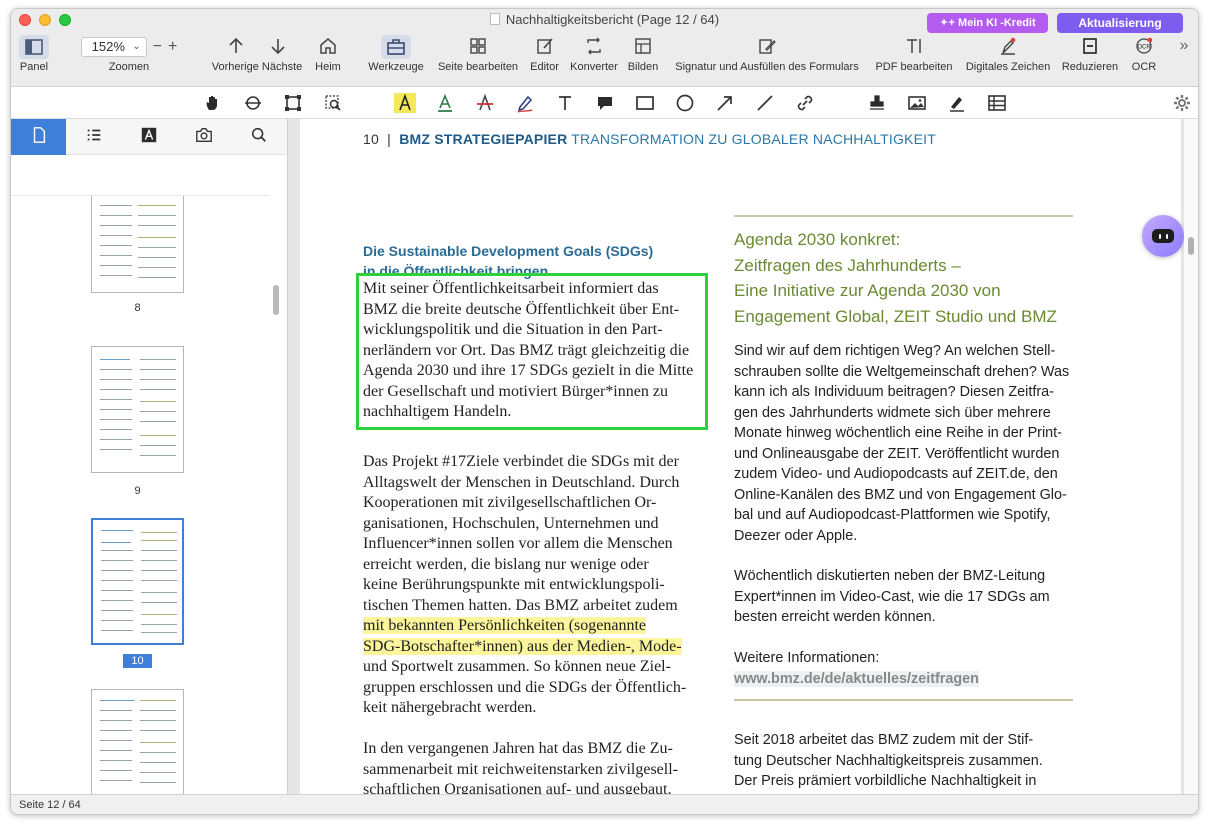 Image resolution: width=1210 pixels, height=824 pixels. Describe the element at coordinates (997, 23) in the screenshot. I see `ai-credit-label: Mein KI -Kredit` at that location.